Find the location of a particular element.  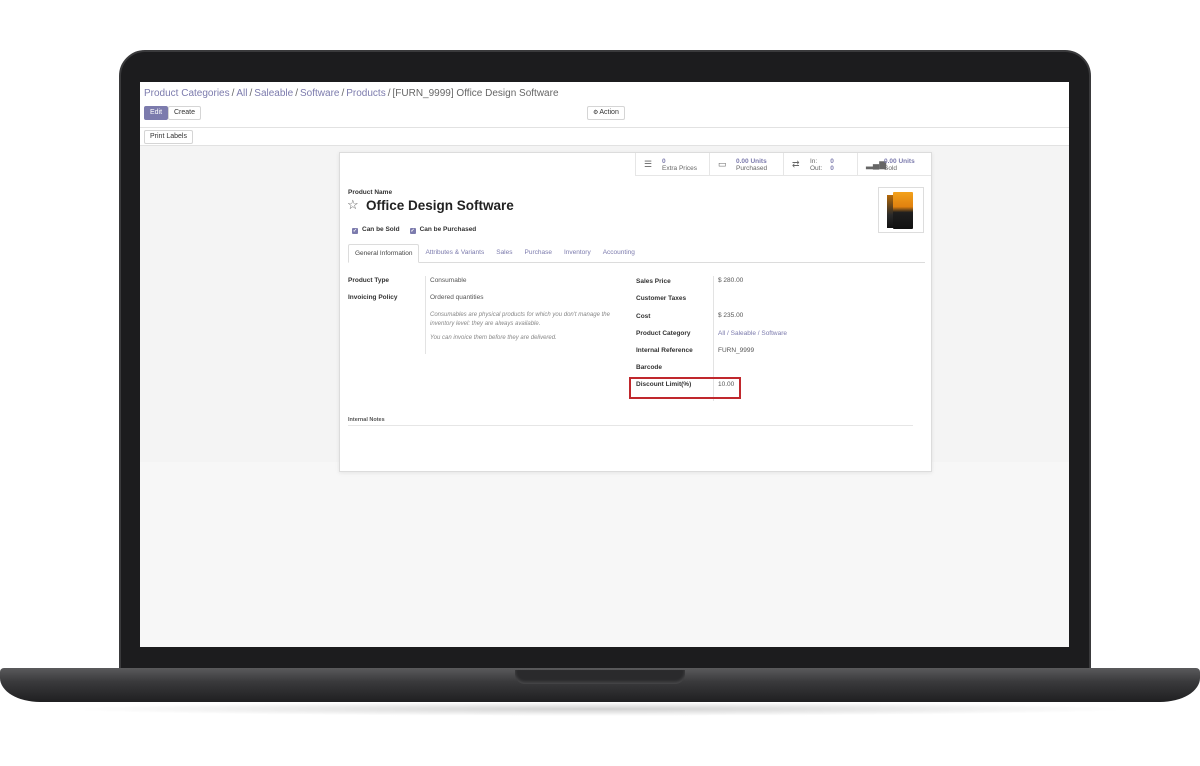

out-label: Out: is located at coordinates (816, 168).